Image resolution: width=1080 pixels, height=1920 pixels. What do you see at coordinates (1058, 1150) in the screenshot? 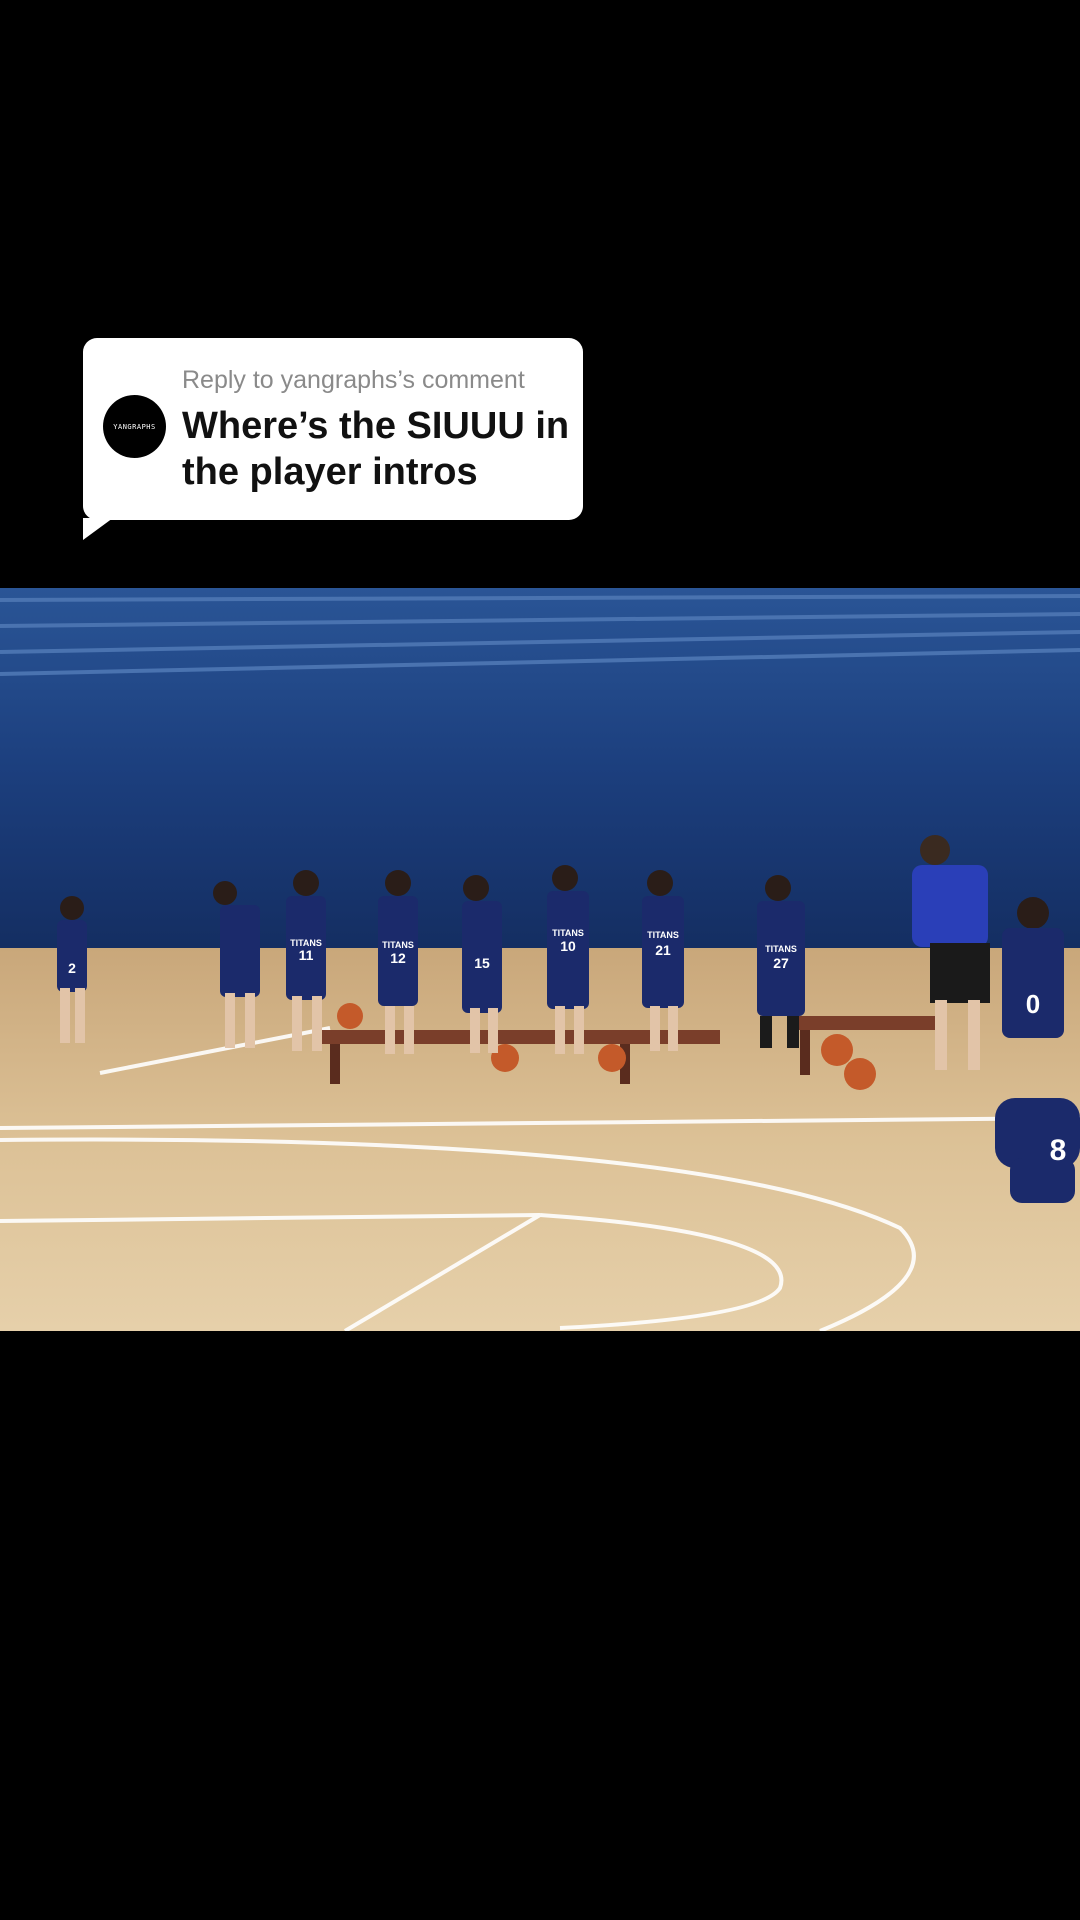
I see `svg-text: 8` at bounding box center [1058, 1150].